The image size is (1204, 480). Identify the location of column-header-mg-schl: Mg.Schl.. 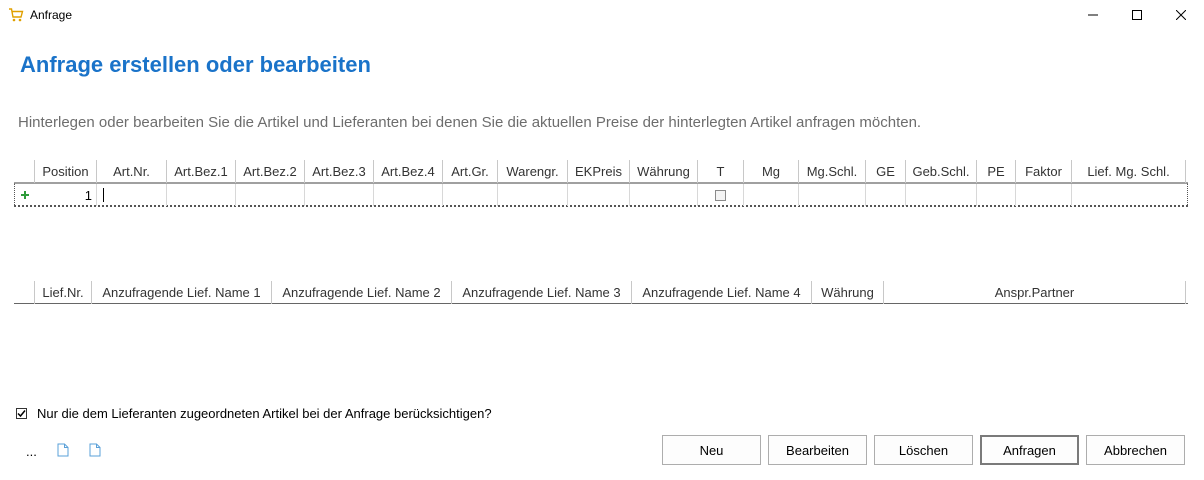
(832, 171).